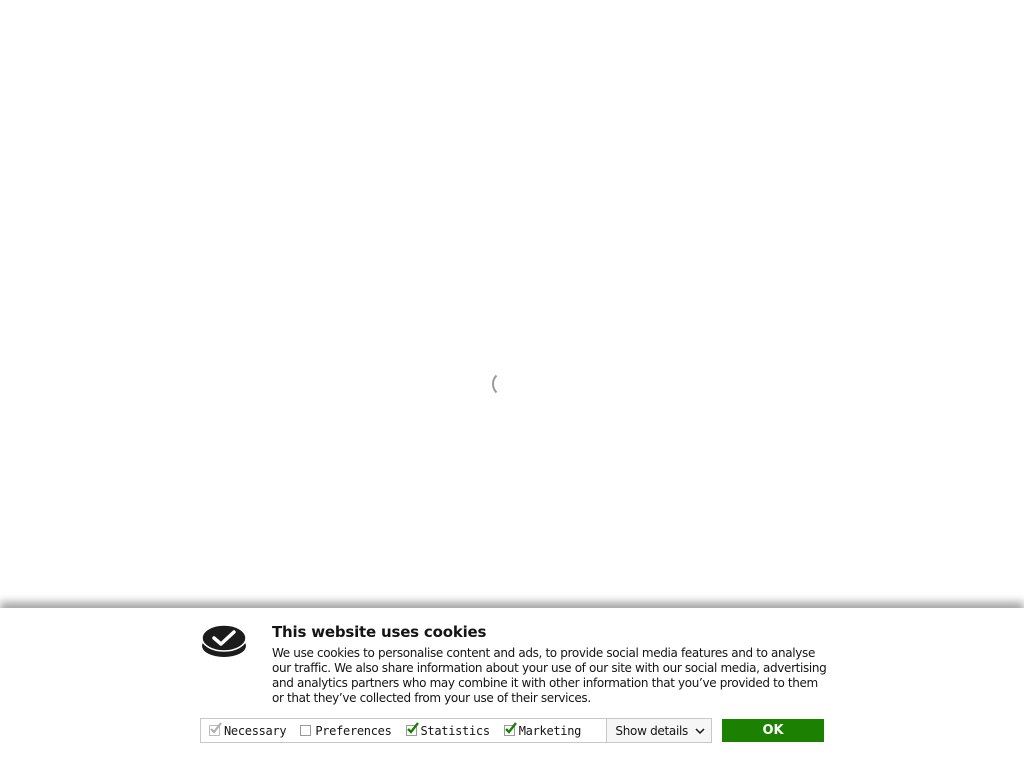 This screenshot has height=768, width=1024. What do you see at coordinates (379, 632) in the screenshot?
I see `cookie-banner-title: This website uses cookies` at bounding box center [379, 632].